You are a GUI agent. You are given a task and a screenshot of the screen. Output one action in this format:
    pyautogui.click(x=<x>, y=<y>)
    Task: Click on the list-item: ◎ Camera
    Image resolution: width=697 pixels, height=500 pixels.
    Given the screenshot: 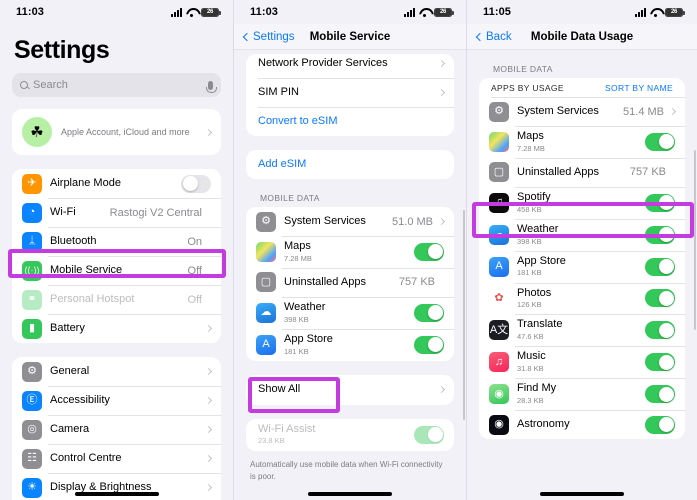 What is the action you would take?
    pyautogui.click(x=116, y=429)
    